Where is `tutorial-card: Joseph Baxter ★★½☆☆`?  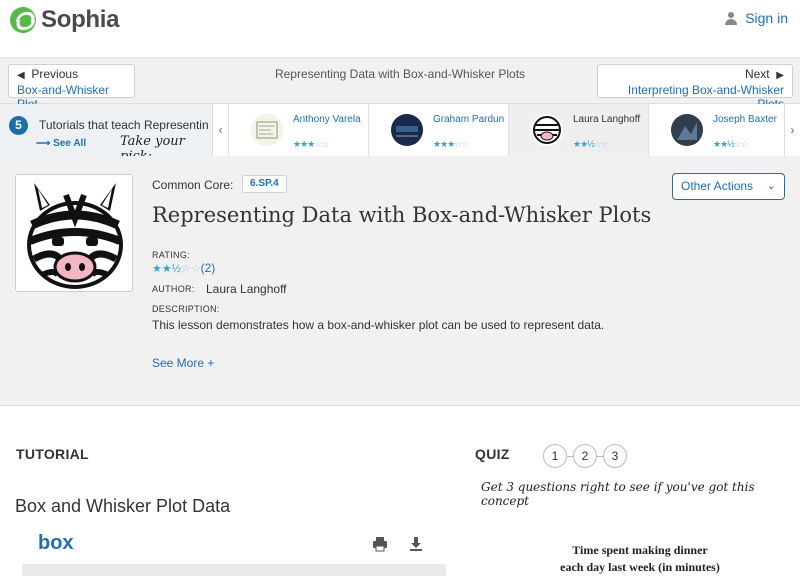
tutorial-card: Joseph Baxter ★★½☆☆ is located at coordinates (718, 130).